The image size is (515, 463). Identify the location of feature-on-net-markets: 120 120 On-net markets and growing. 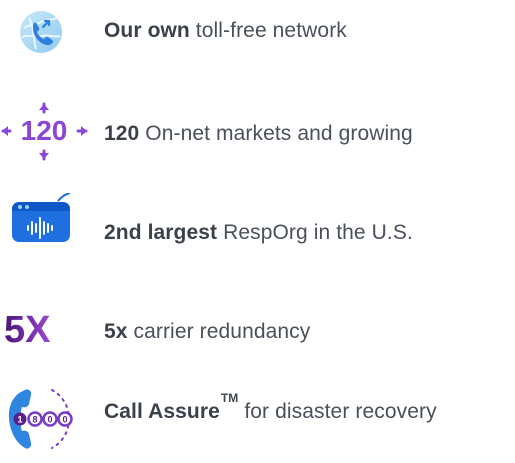
(257, 130).